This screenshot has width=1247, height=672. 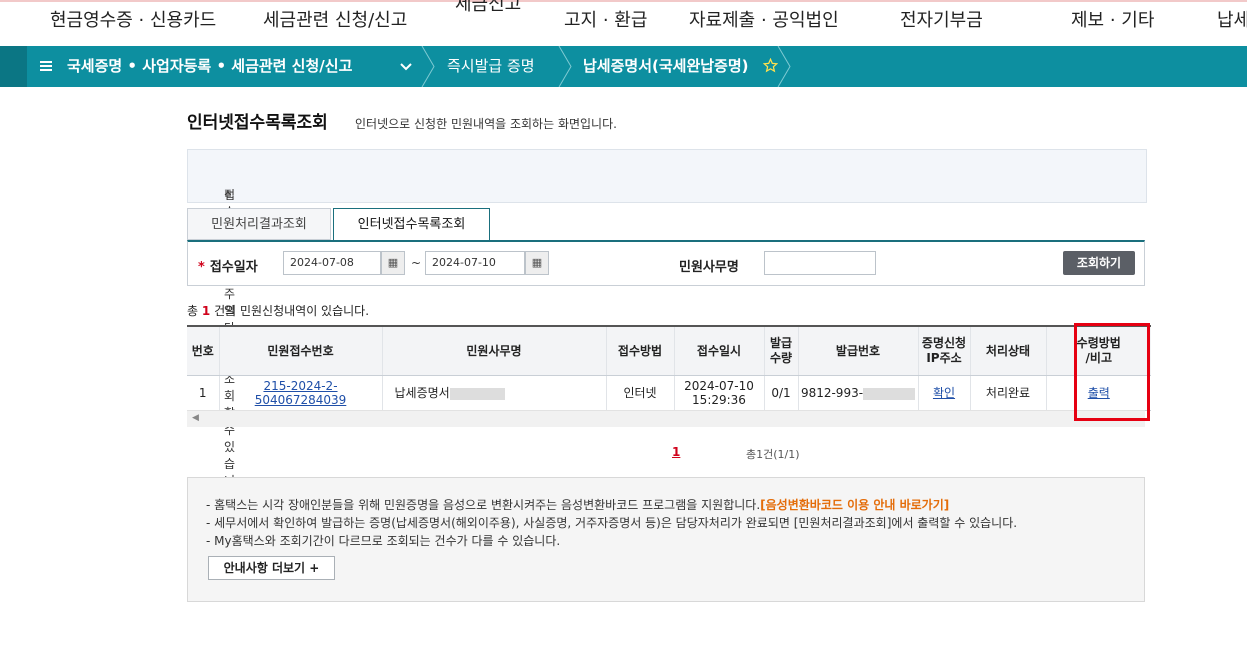 I want to click on star-icon, so click(x=770, y=66).